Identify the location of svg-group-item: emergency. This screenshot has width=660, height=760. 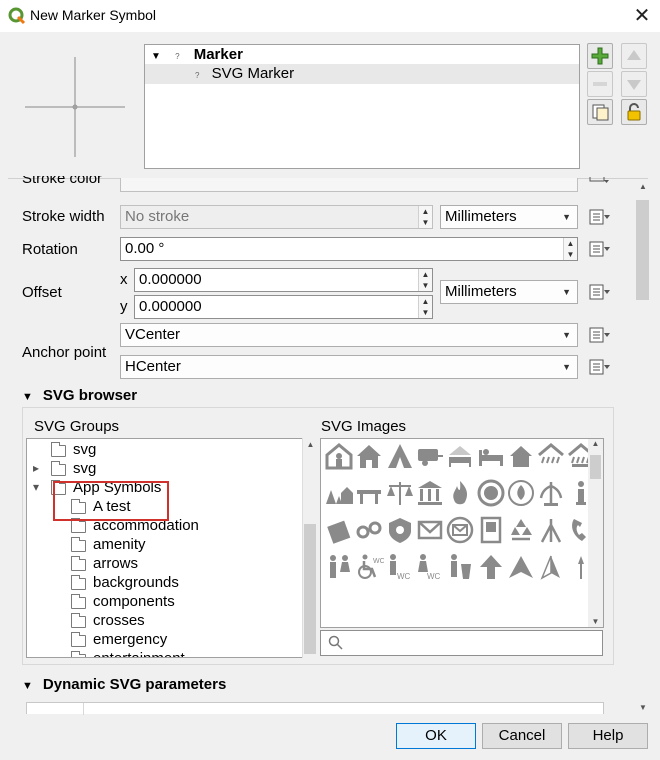
(165, 639).